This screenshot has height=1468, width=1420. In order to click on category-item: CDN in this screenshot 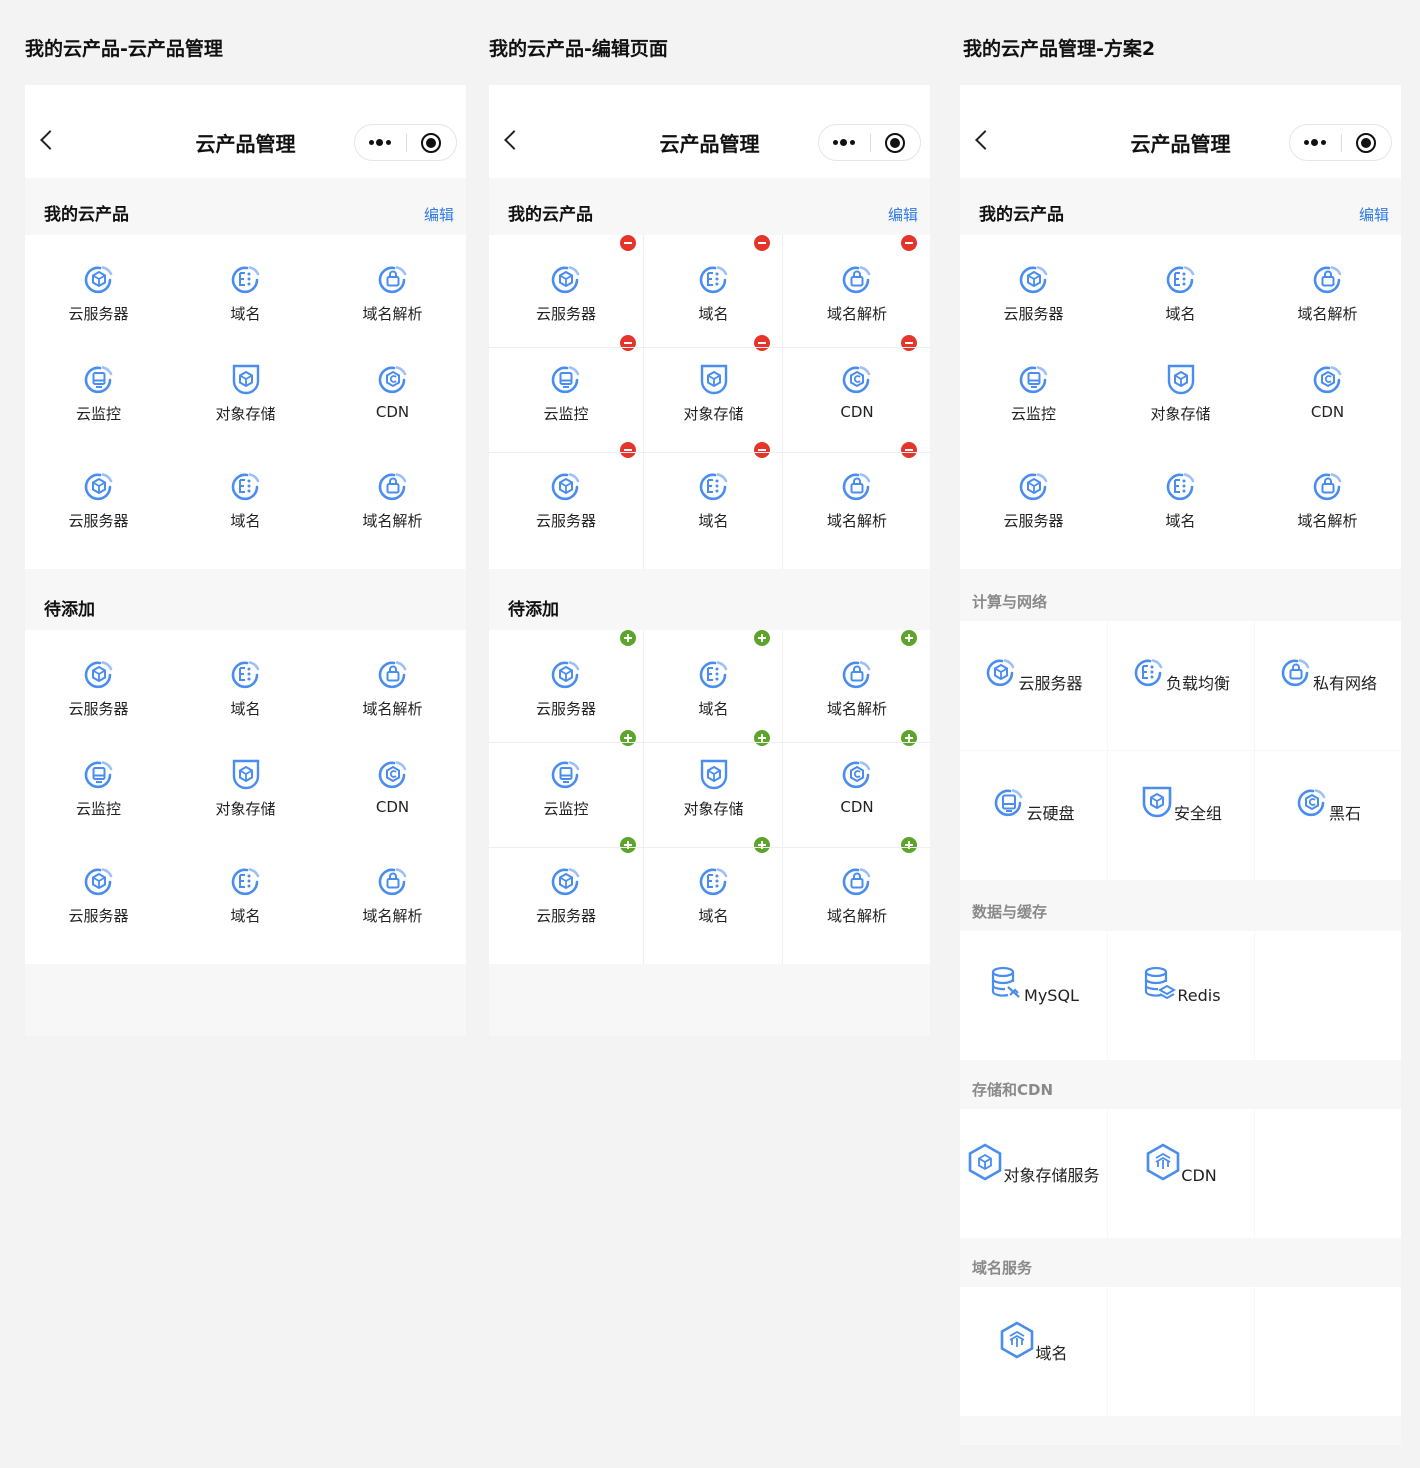, I will do `click(1181, 1173)`.